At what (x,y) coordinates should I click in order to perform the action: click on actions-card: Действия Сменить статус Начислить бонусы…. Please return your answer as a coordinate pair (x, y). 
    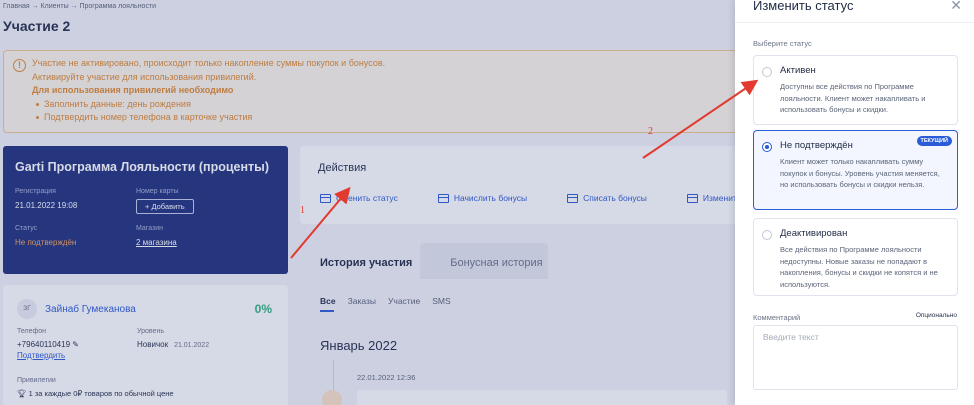
    Looking at the image, I should click on (517, 185).